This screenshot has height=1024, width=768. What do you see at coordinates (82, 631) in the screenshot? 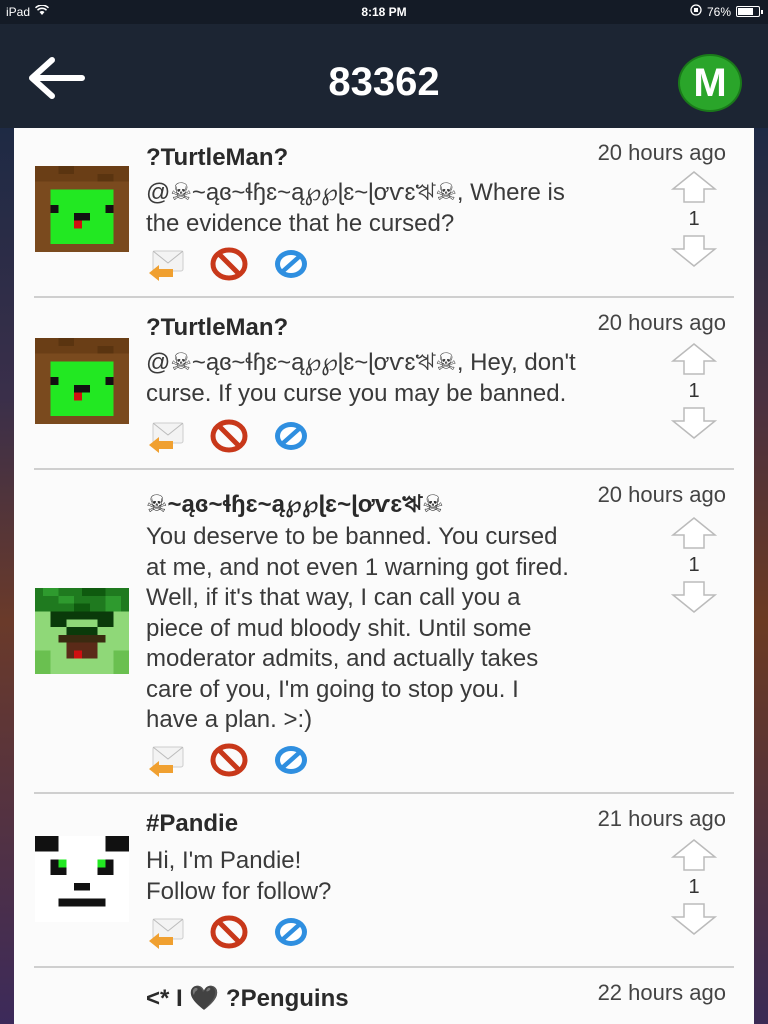
I see `creeper-avatar` at bounding box center [82, 631].